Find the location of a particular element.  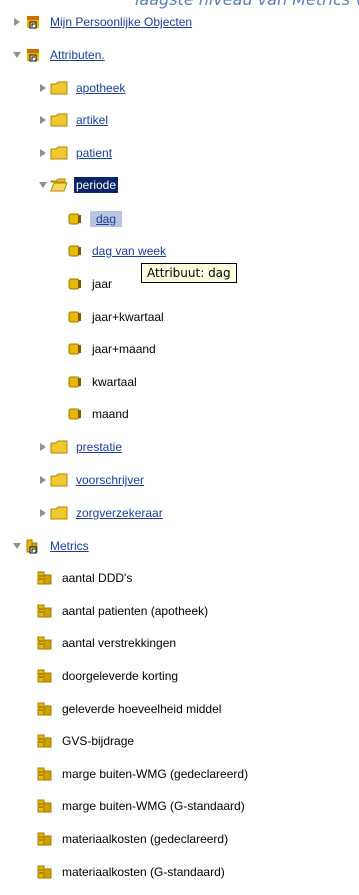

open-folder-icon is located at coordinates (59, 185).